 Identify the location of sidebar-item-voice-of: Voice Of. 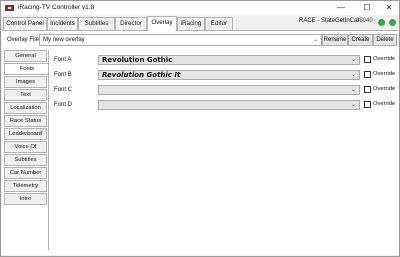
(25, 147).